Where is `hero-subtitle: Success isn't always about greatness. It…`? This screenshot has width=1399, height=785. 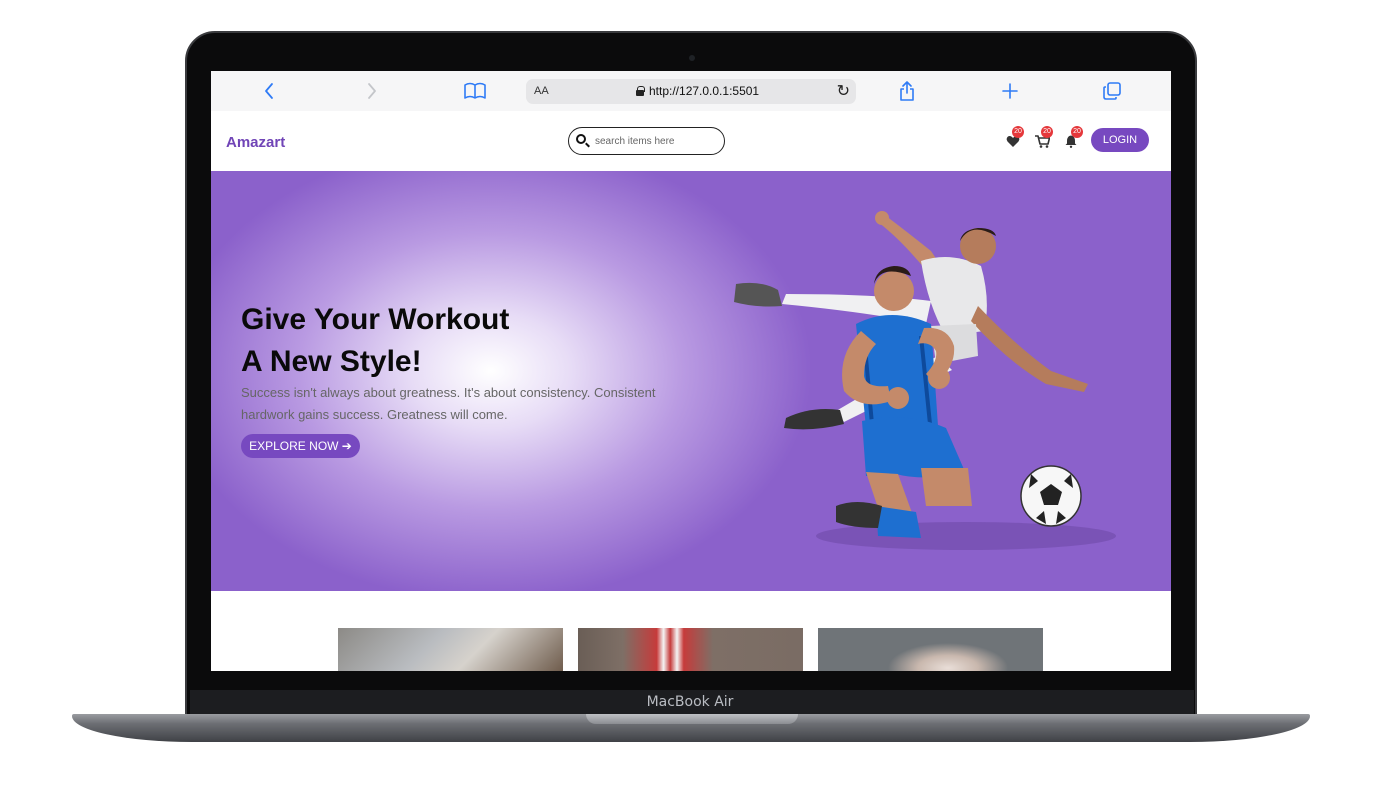 hero-subtitle: Success isn't always about greatness. It… is located at coordinates (448, 403).